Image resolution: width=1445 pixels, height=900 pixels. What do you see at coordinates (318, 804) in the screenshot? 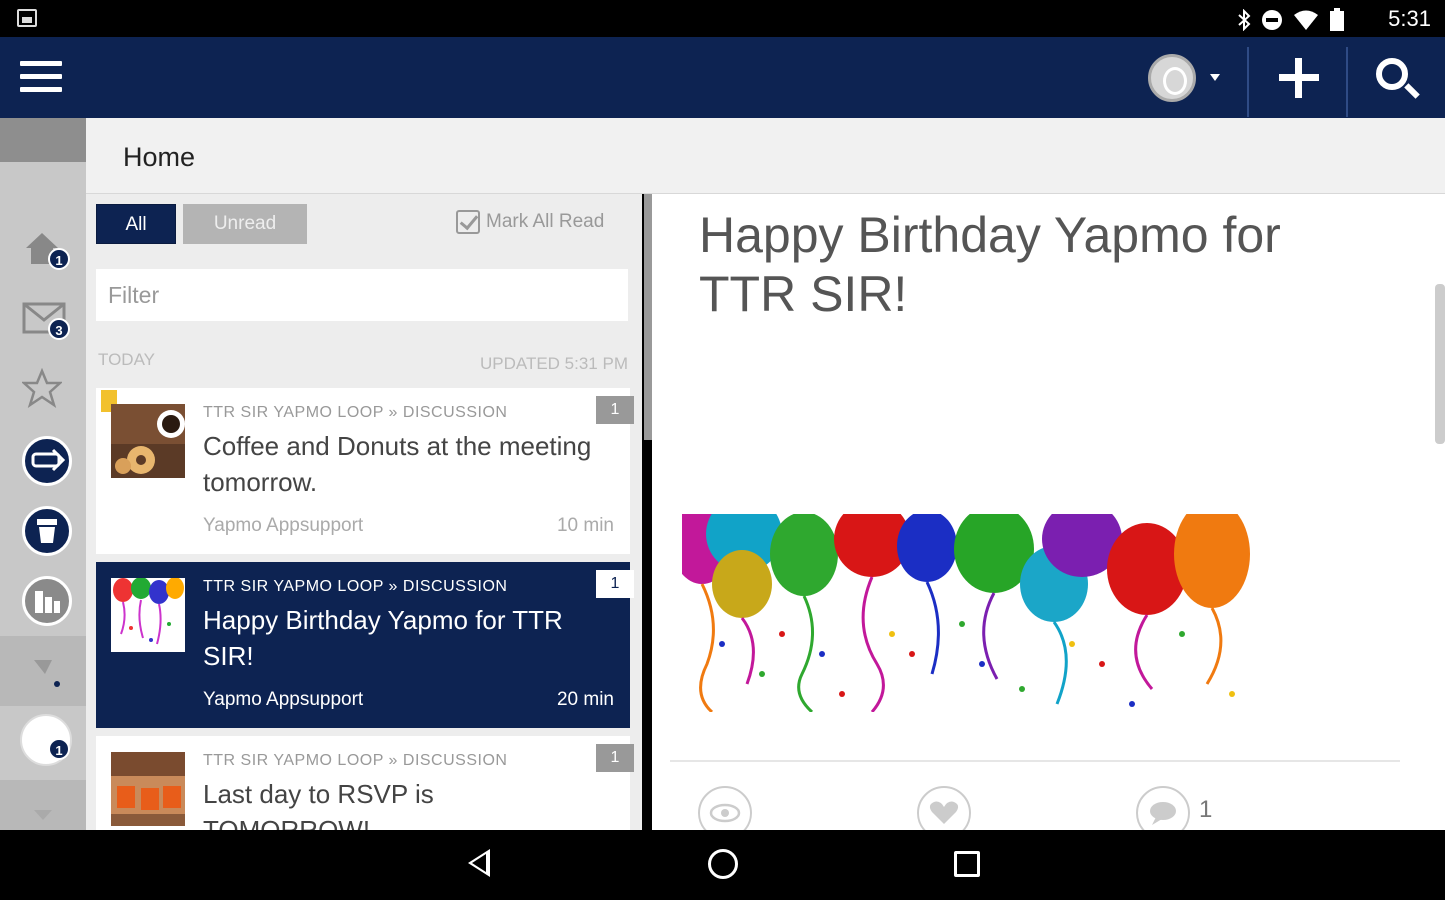
I see `item-title: Last day to RSVP is TOMORROW!` at bounding box center [318, 804].